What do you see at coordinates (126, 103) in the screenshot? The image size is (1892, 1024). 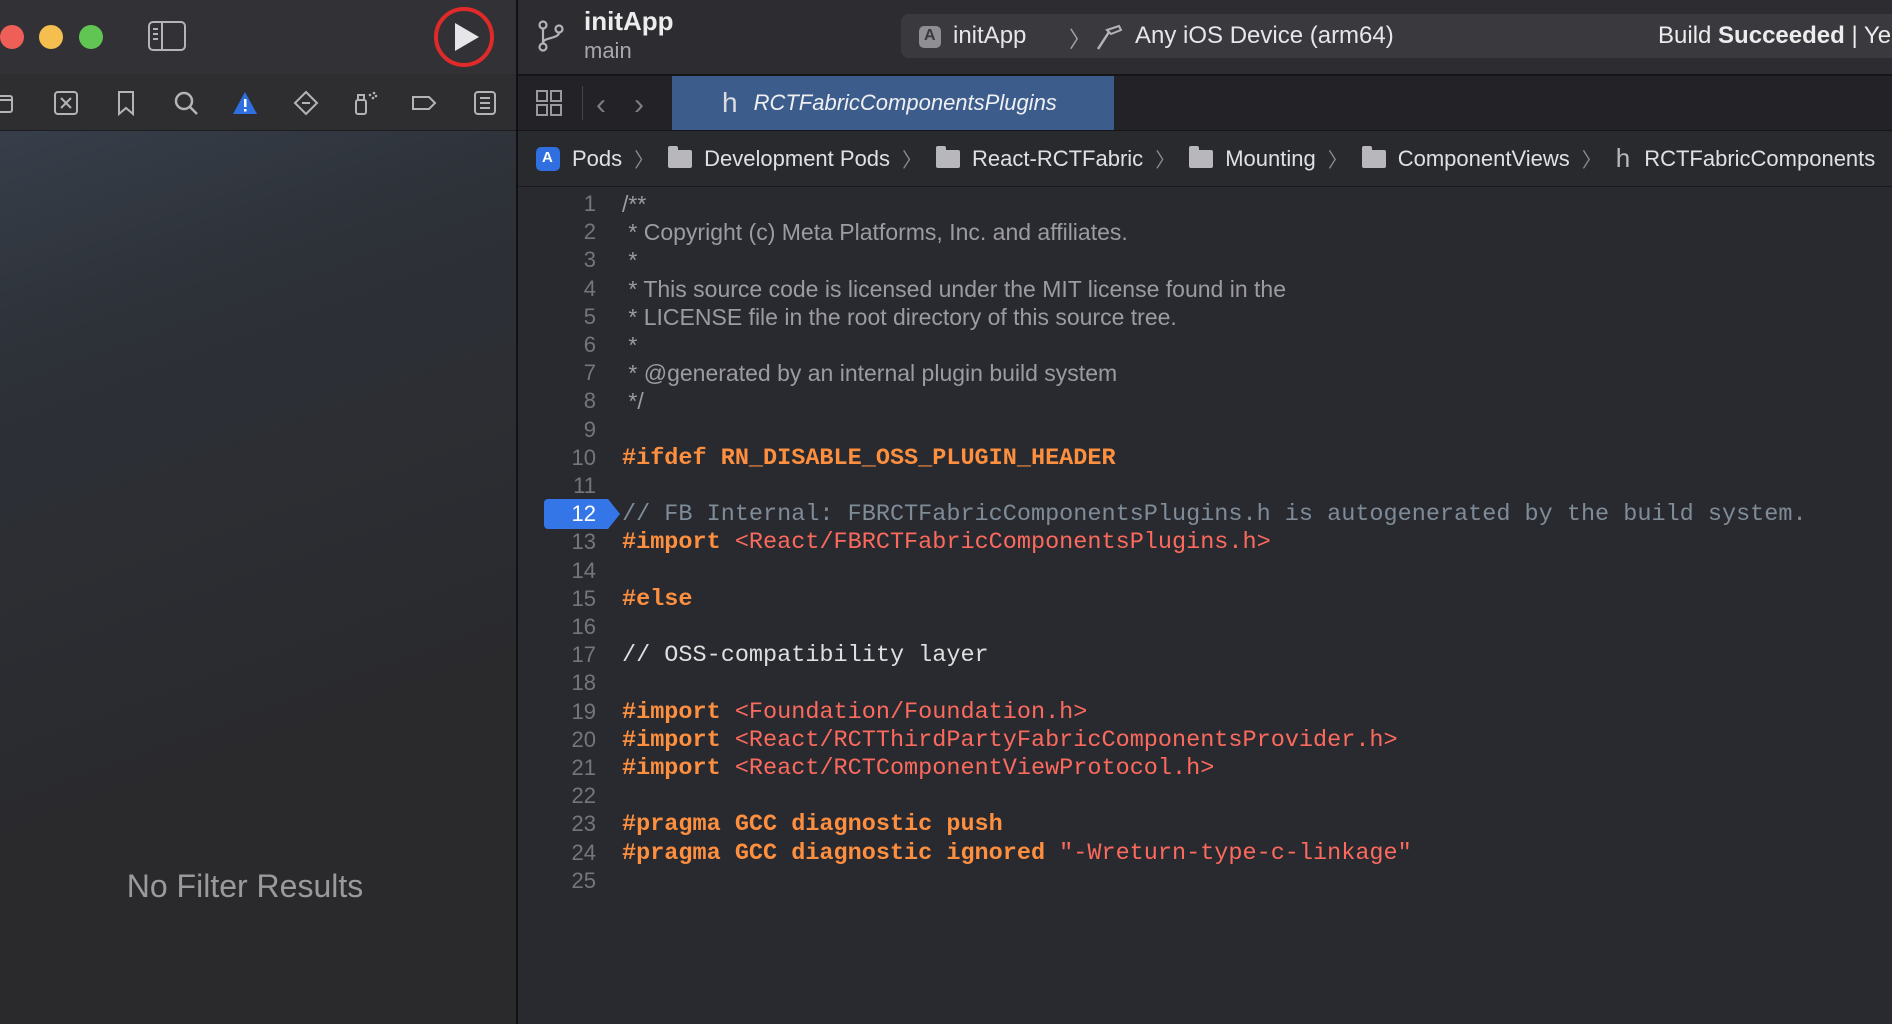 I see `bookmark-icon` at bounding box center [126, 103].